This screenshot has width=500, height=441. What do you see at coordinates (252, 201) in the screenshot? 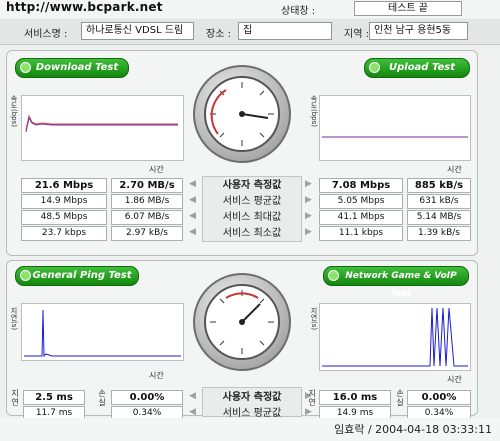
I see `speed-service-avg-label: 서비스 평균값` at bounding box center [252, 201].